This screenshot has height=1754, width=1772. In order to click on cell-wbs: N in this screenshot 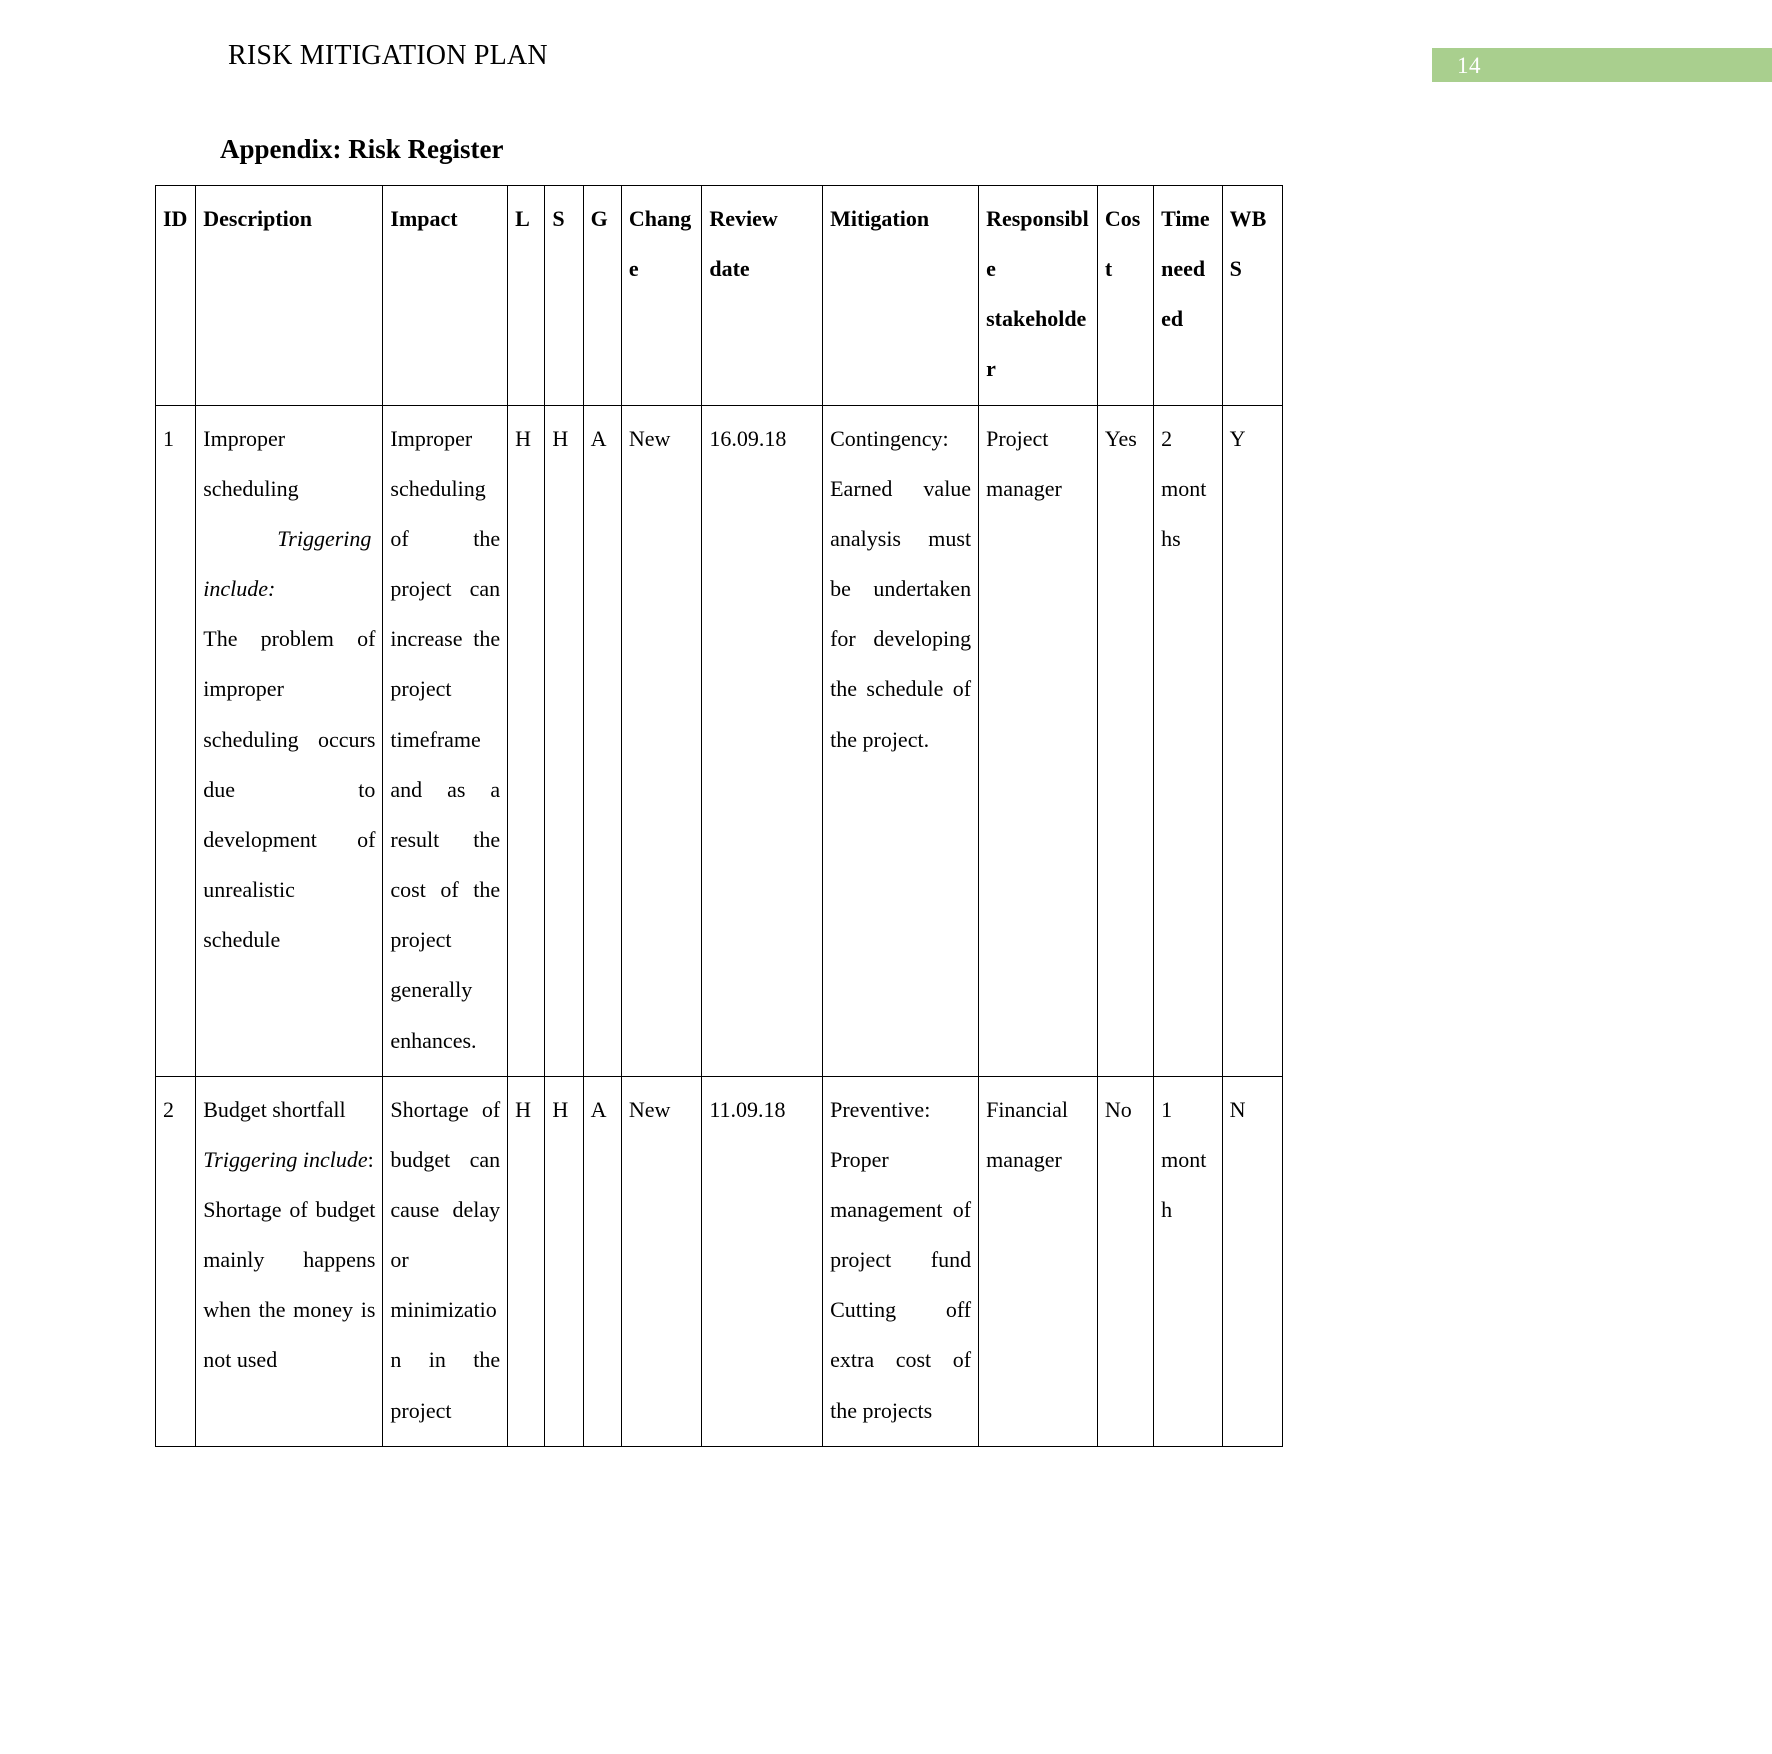, I will do `click(1252, 1261)`.